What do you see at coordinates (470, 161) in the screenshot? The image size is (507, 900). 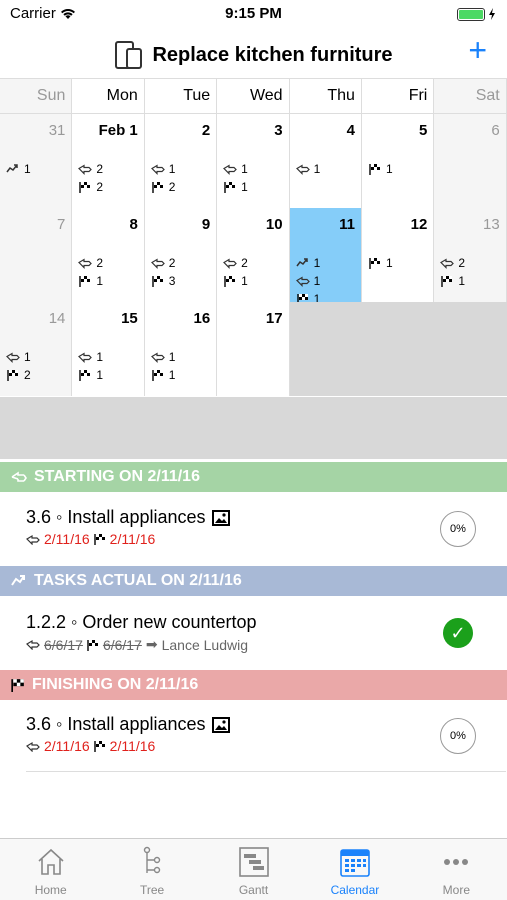 I see `calendar-day: 6` at bounding box center [470, 161].